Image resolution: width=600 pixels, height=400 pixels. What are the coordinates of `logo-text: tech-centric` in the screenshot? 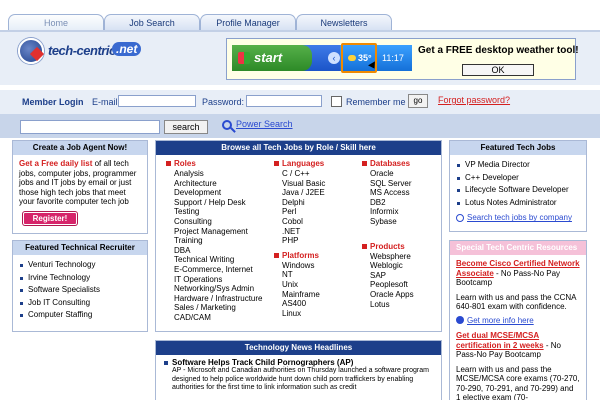 It's located at (82, 50).